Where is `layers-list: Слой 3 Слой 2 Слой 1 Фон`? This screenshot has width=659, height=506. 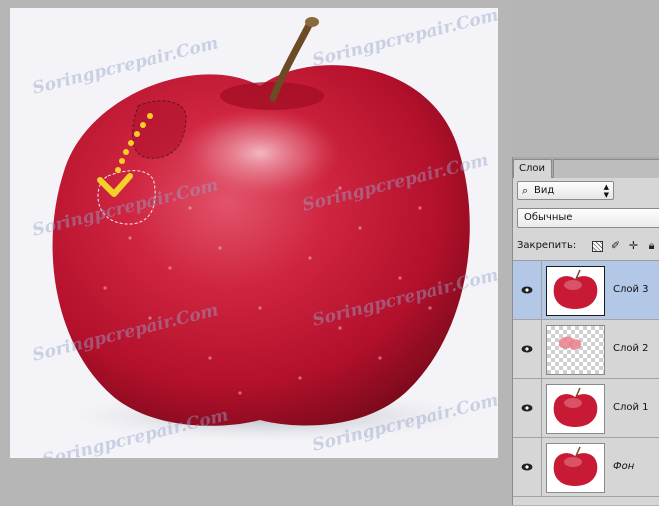
layers-list: Слой 3 Слой 2 Слой 1 Фон is located at coordinates (586, 383).